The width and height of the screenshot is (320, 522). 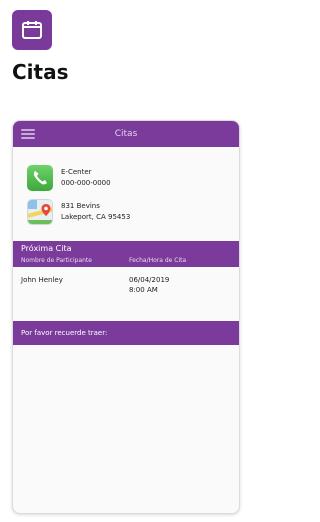 What do you see at coordinates (158, 260) in the screenshot?
I see `column-header-datetime: Fecha/Hora de Cita` at bounding box center [158, 260].